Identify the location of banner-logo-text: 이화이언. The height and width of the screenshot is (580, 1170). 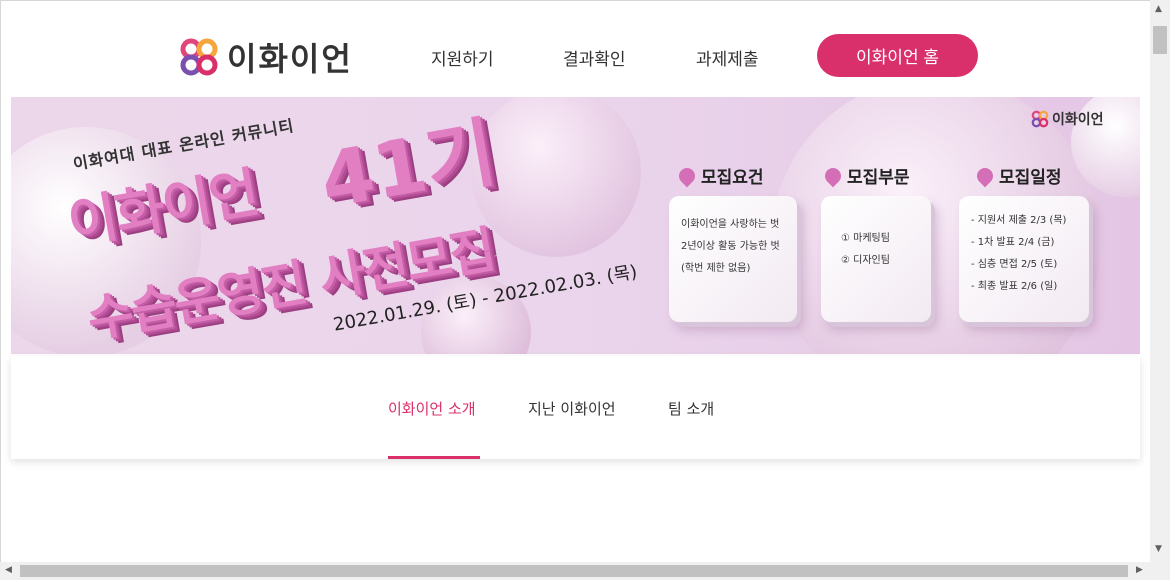
(1078, 120).